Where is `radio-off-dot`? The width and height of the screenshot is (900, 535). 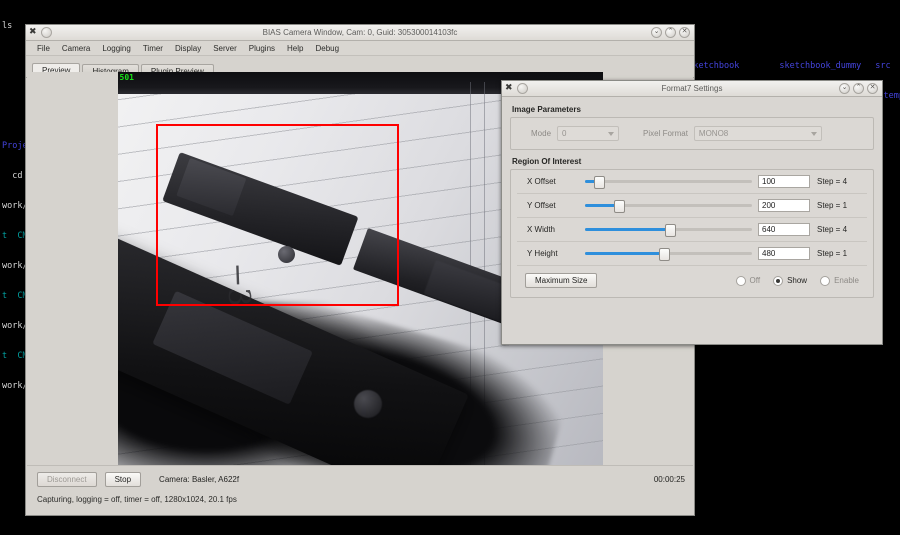 radio-off-dot is located at coordinates (740, 280).